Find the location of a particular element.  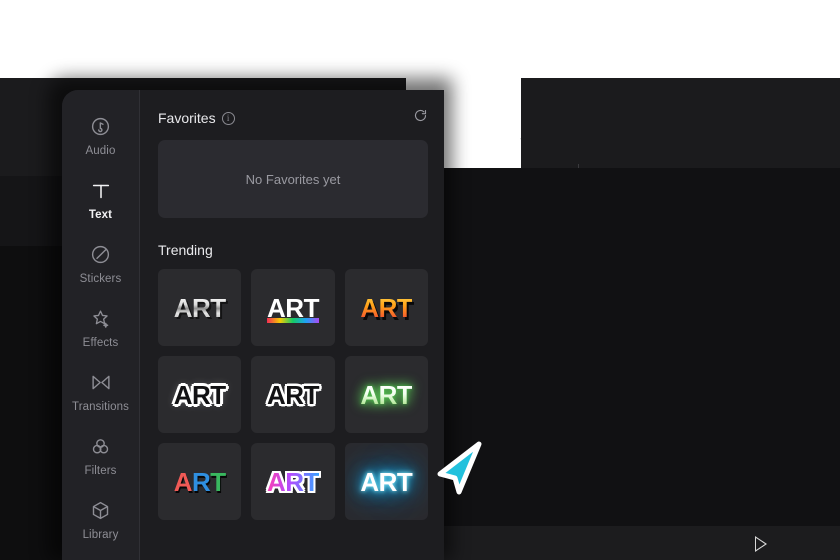

trending-title: Trending is located at coordinates (185, 250).